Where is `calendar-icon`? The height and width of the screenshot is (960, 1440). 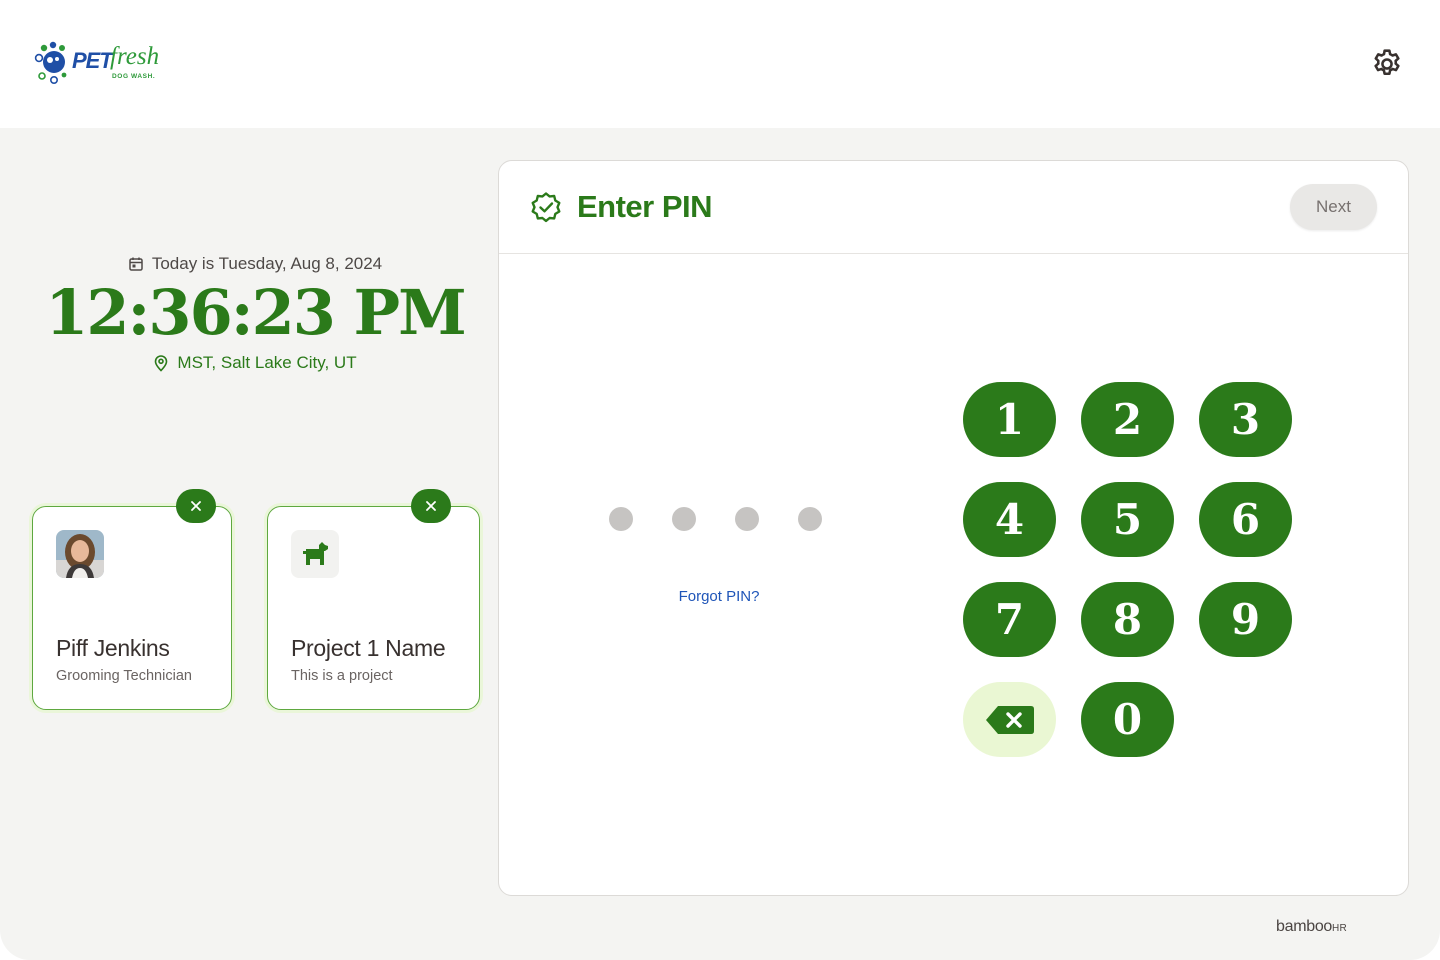 calendar-icon is located at coordinates (136, 264).